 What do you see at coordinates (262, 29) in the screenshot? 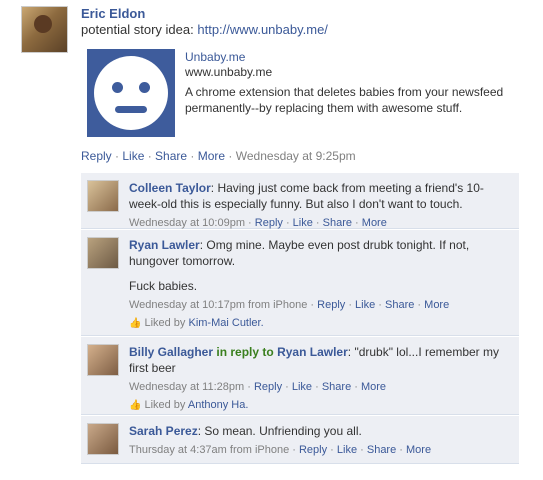
I see `story-link: http://www.unbaby.me/` at bounding box center [262, 29].